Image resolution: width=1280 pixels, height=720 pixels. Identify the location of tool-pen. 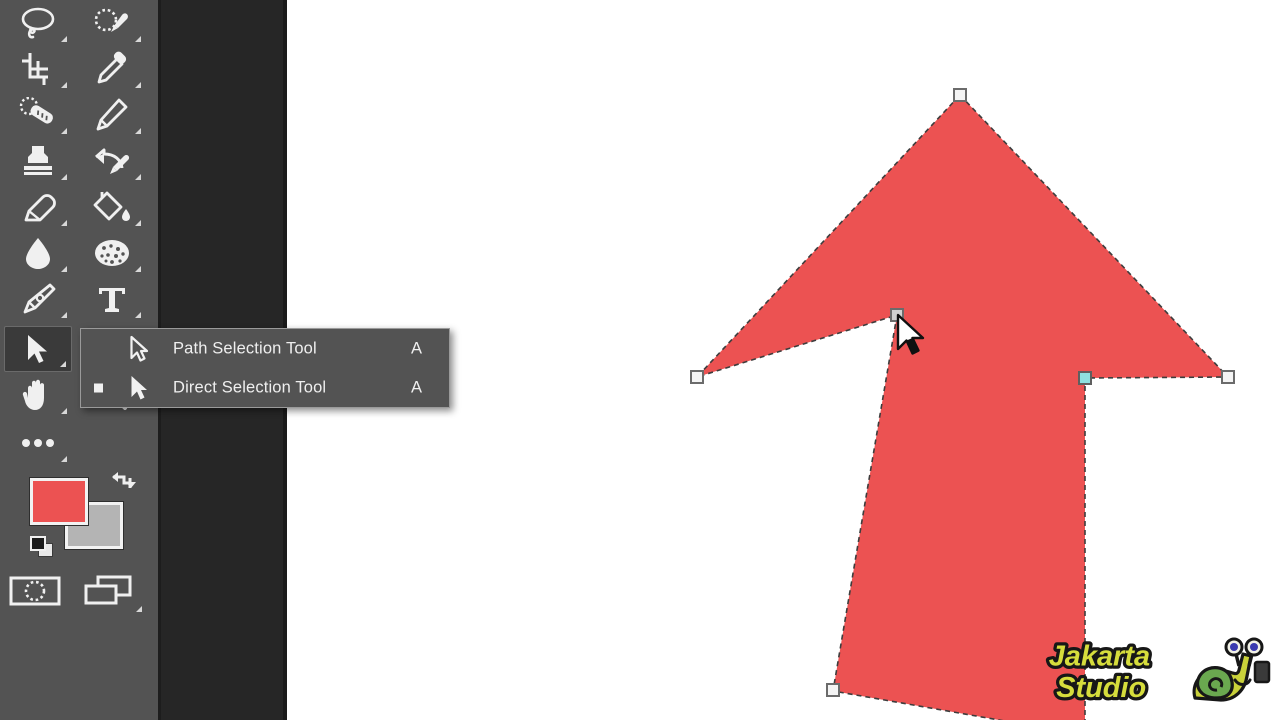
(38, 299).